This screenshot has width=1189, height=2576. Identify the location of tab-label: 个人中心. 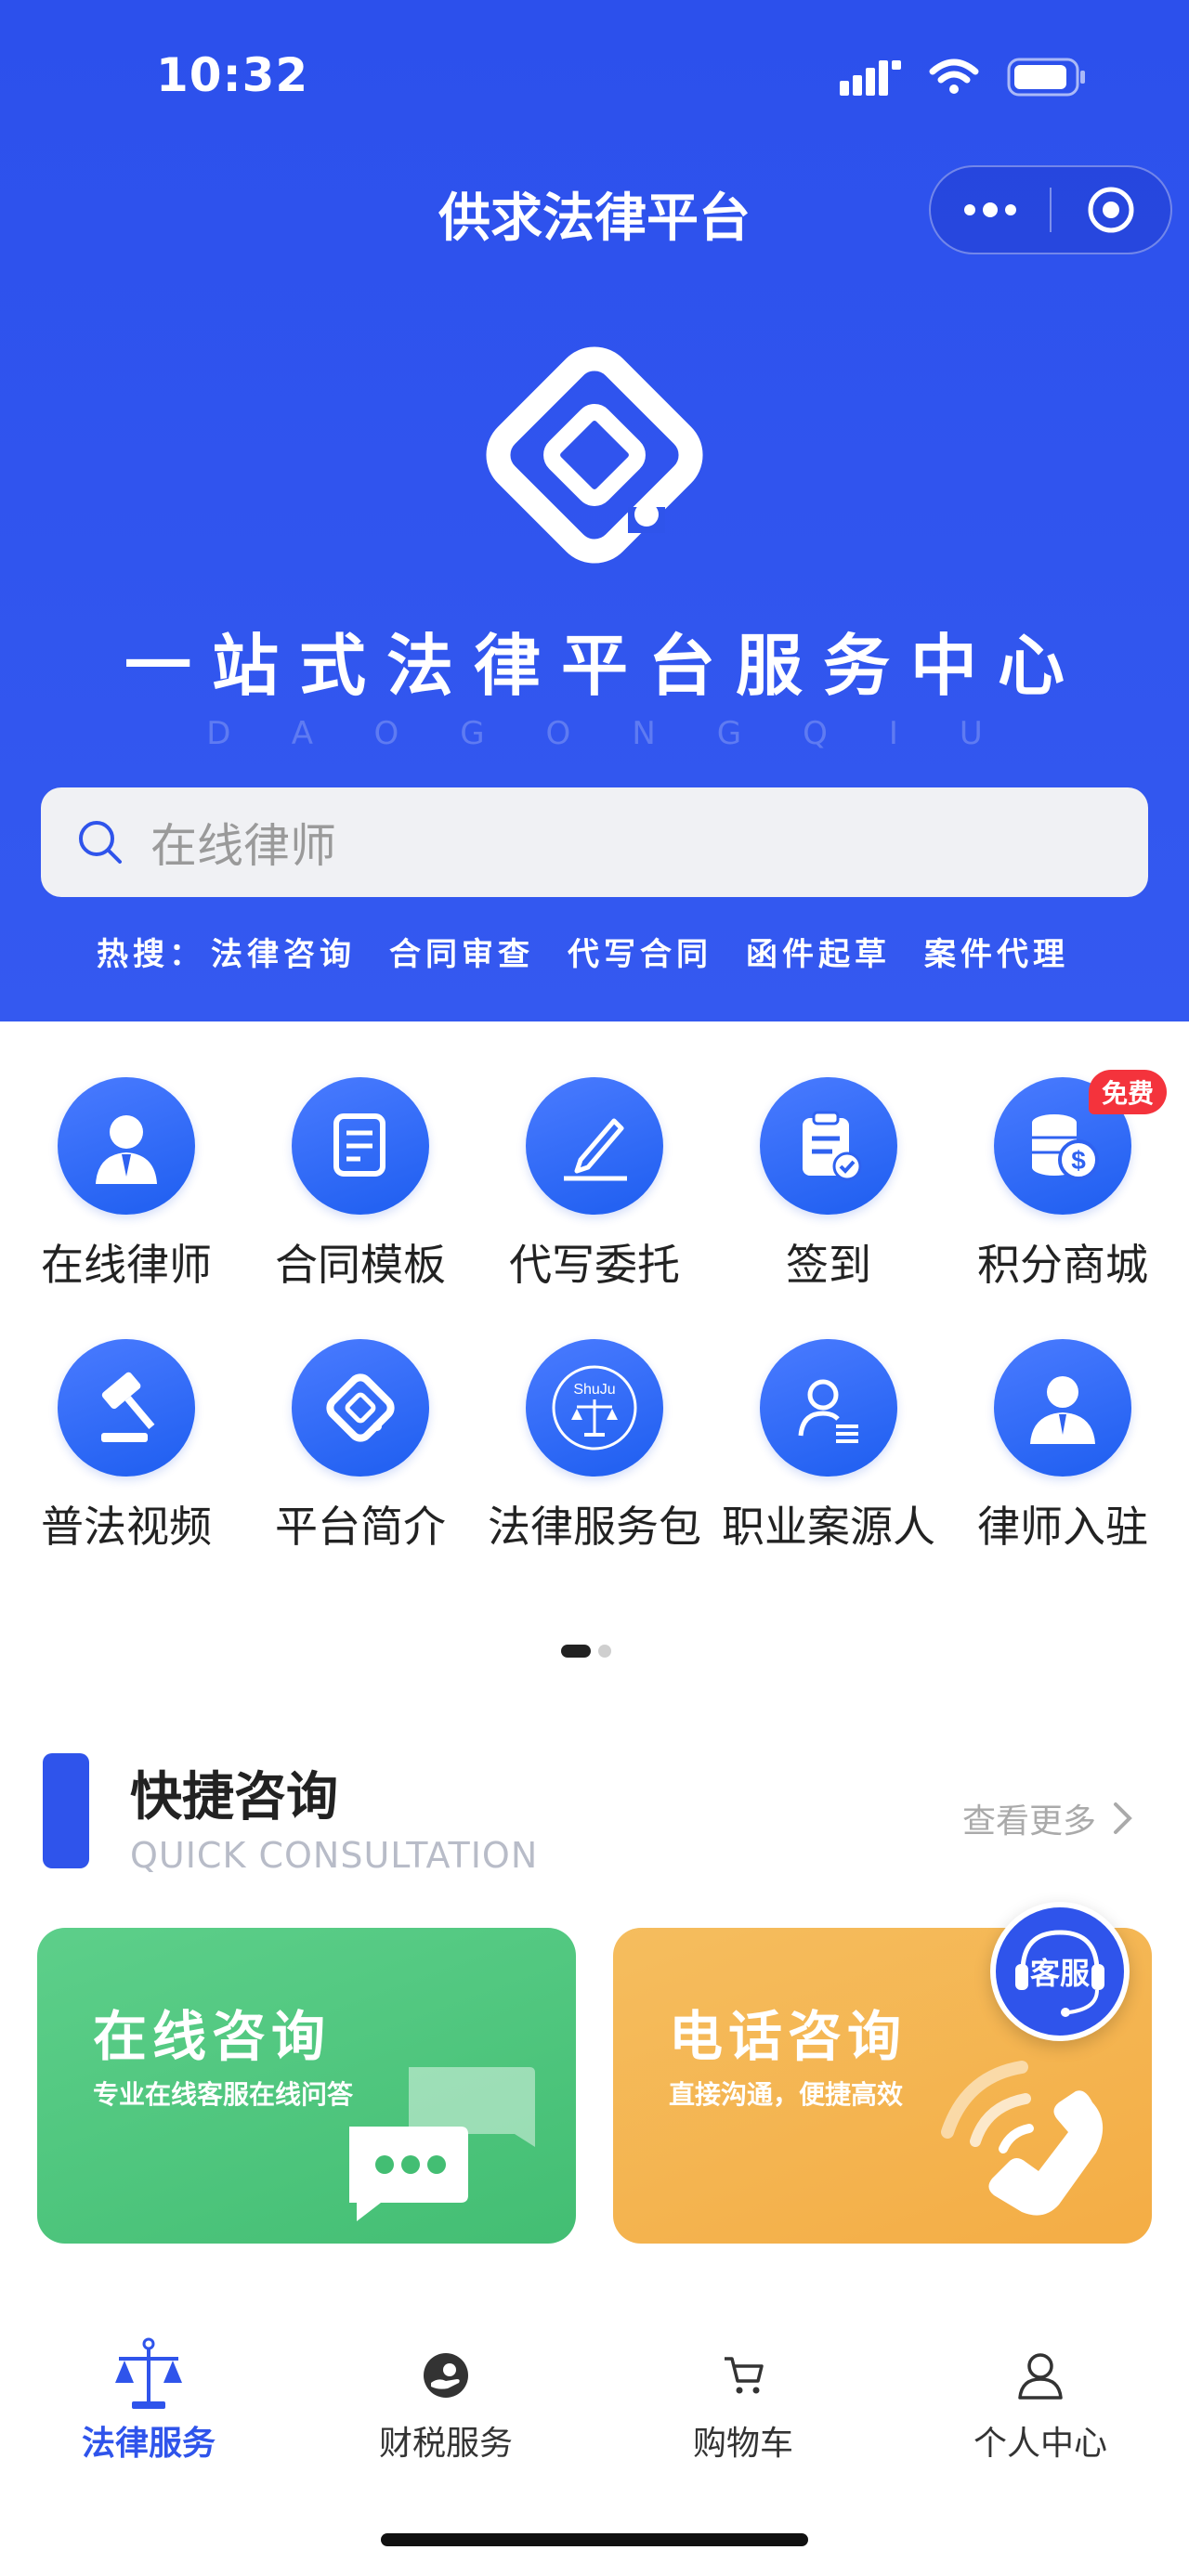
(1040, 2444).